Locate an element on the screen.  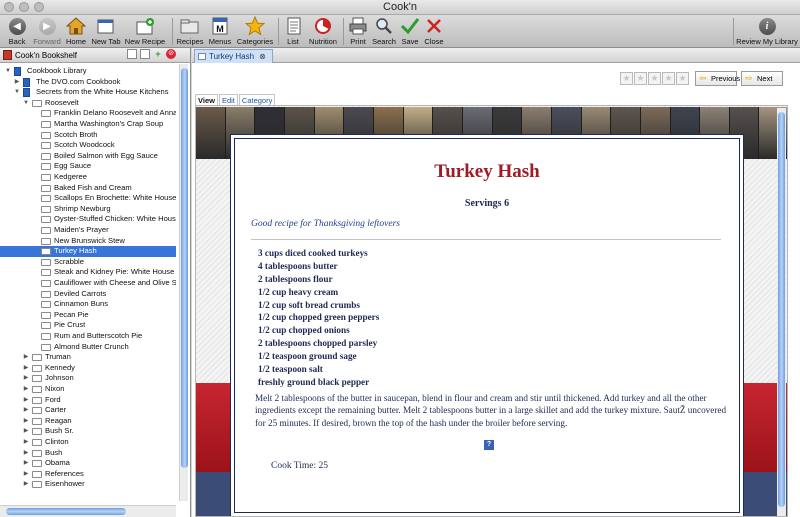
tree-item: ▼ Cookbook Library is located at coordinates (88, 71).